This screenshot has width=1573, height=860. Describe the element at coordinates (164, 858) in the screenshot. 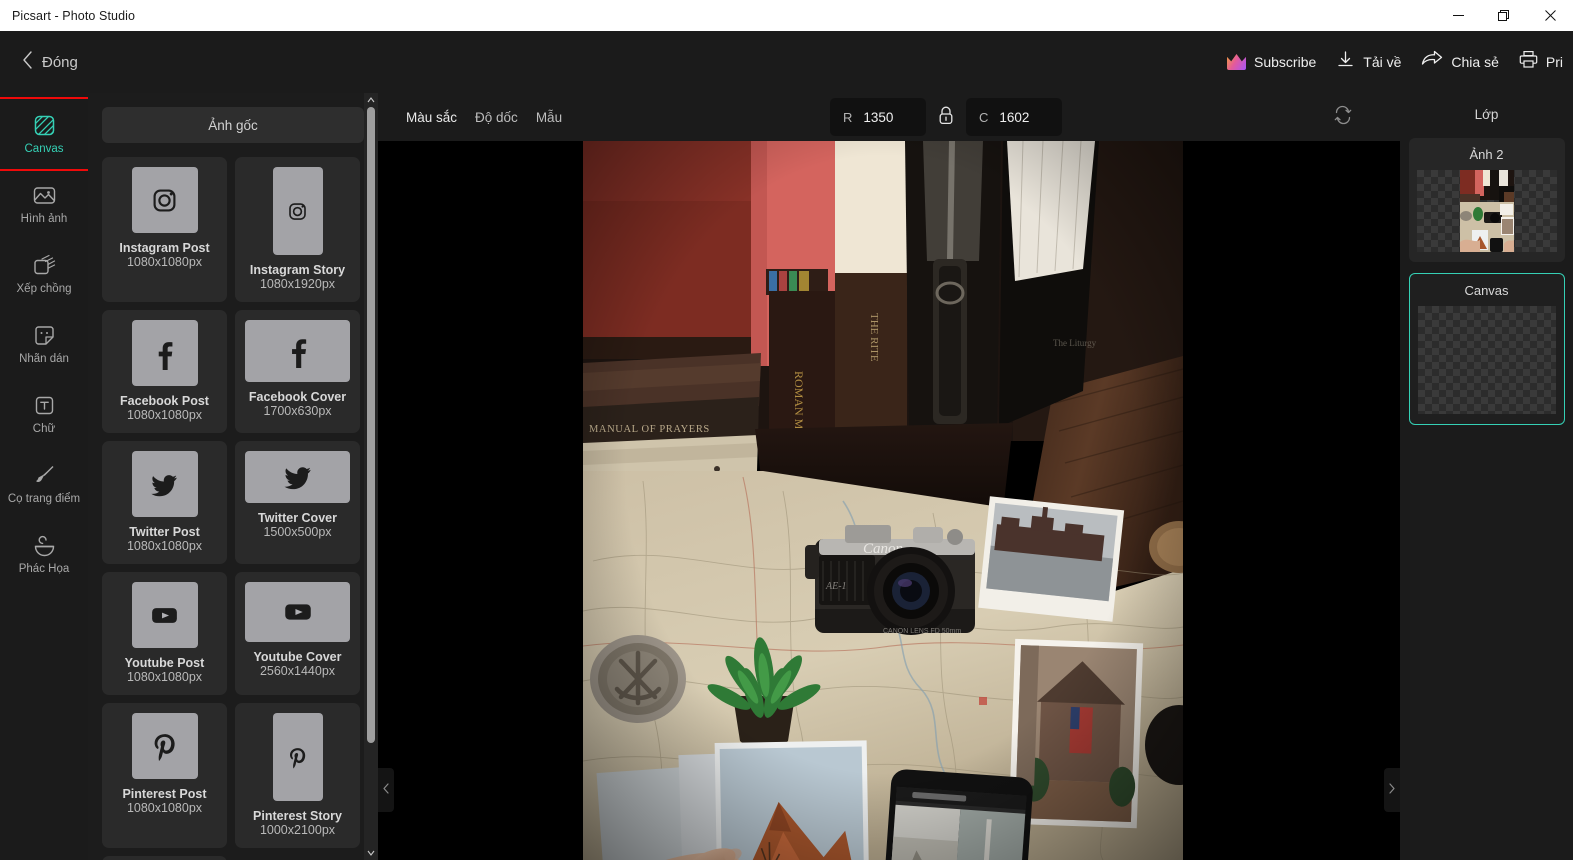

I see `preset-card` at that location.